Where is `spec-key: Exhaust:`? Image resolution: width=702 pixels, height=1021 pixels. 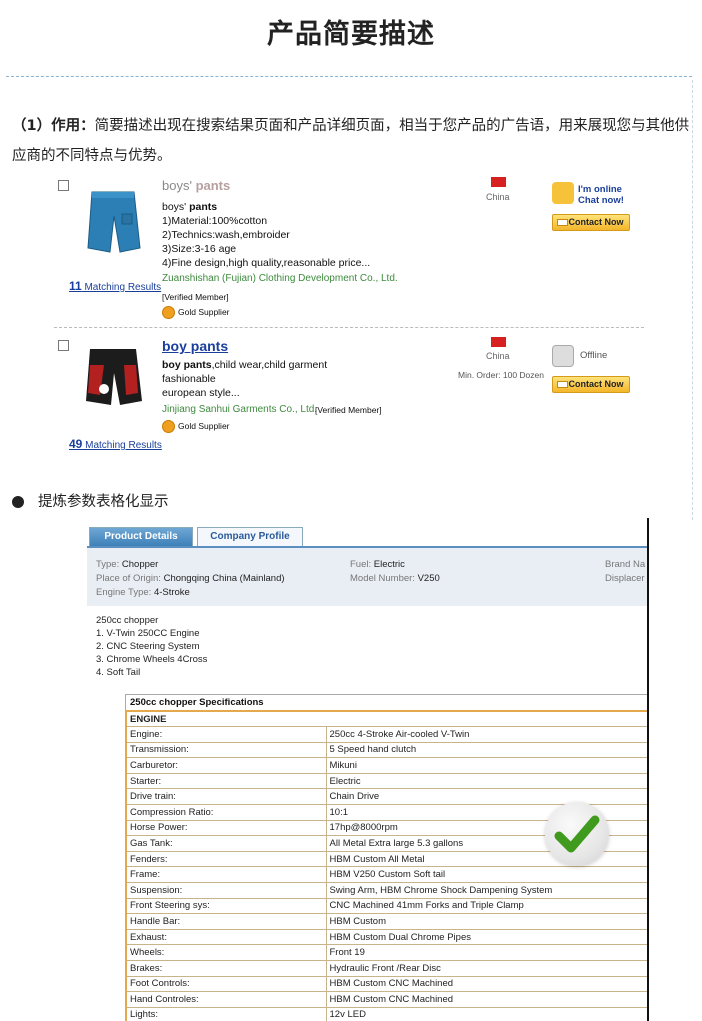
spec-key: Exhaust: is located at coordinates (226, 937).